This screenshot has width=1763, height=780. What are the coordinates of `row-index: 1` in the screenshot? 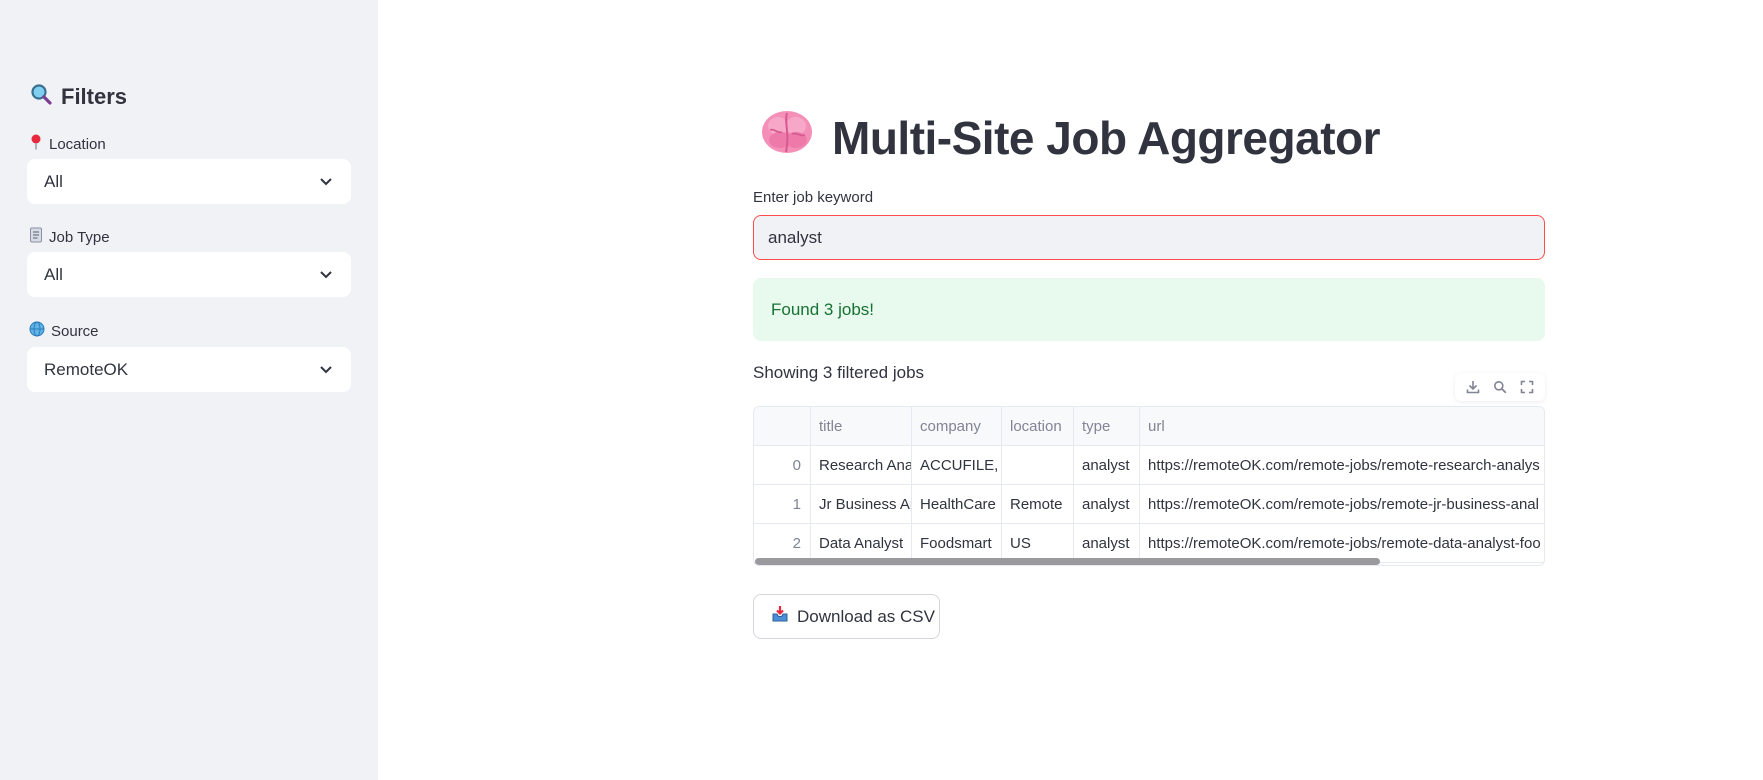 It's located at (782, 504).